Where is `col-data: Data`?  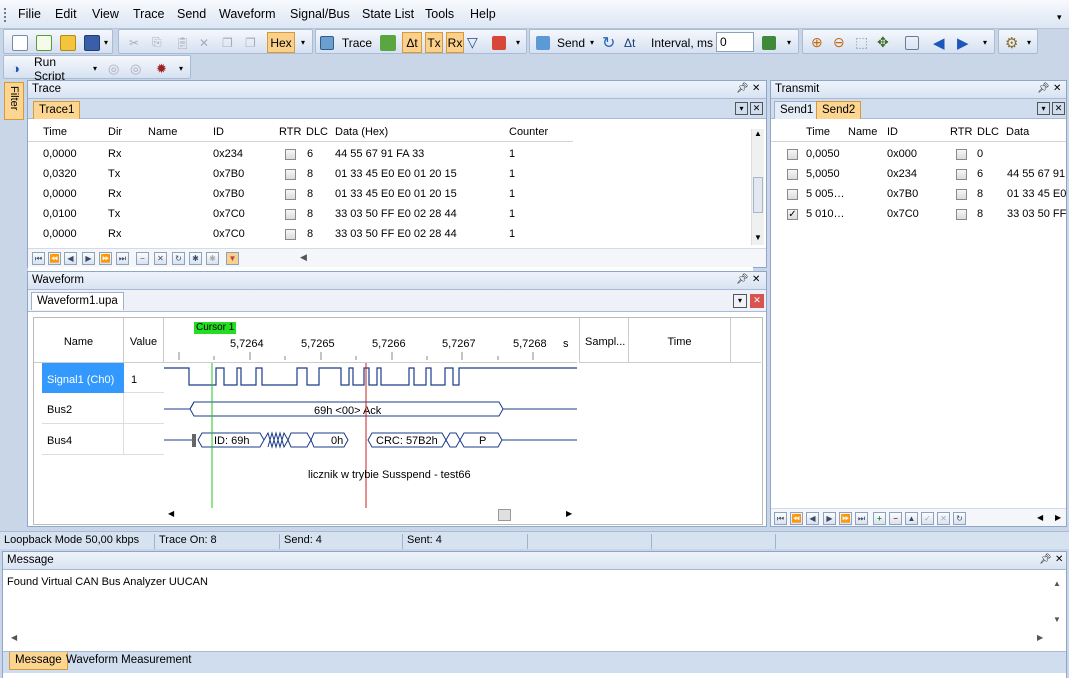 col-data: Data is located at coordinates (1017, 132).